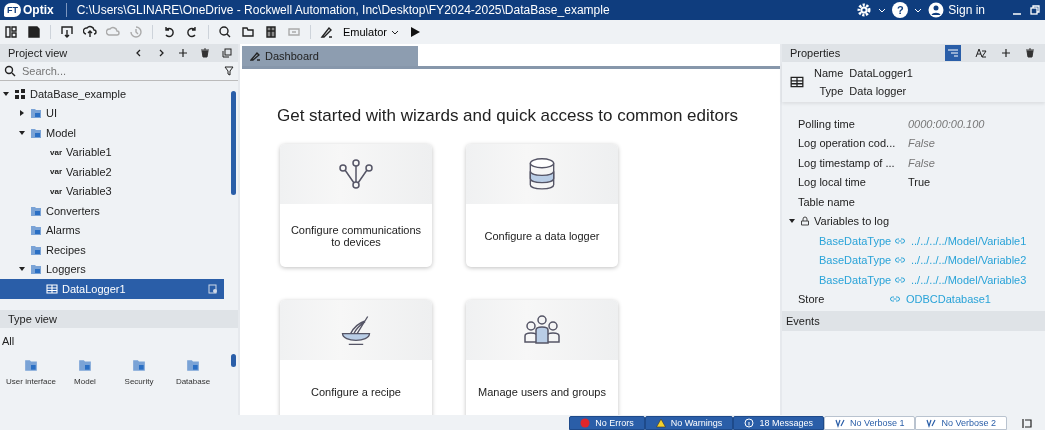 The image size is (1045, 430). What do you see at coordinates (585, 423) in the screenshot?
I see `error-icon` at bounding box center [585, 423].